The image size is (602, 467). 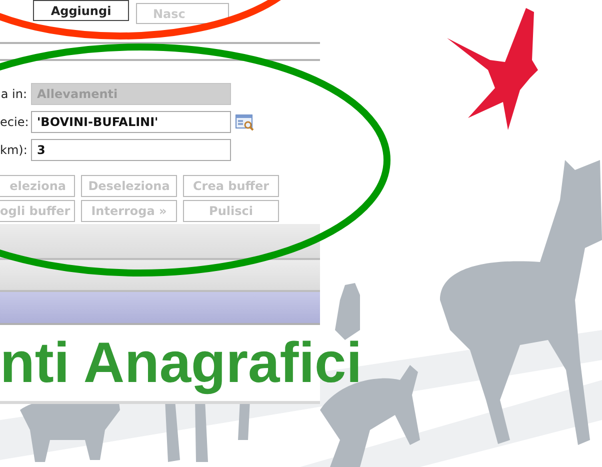 What do you see at coordinates (13, 150) in the screenshot?
I see `field-label: km):` at bounding box center [13, 150].